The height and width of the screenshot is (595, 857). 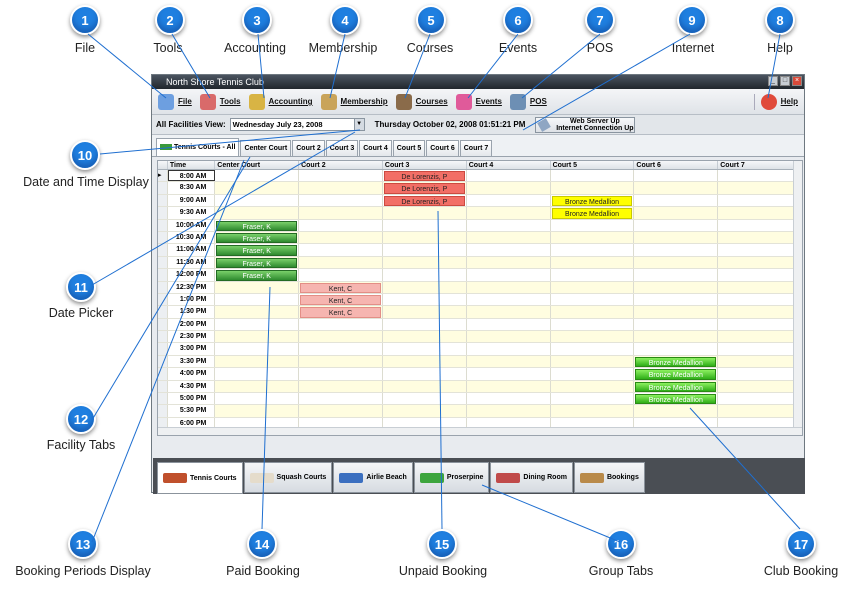 I want to click on table-row: 4:00 PM Bronze Medallion, so click(x=480, y=374).